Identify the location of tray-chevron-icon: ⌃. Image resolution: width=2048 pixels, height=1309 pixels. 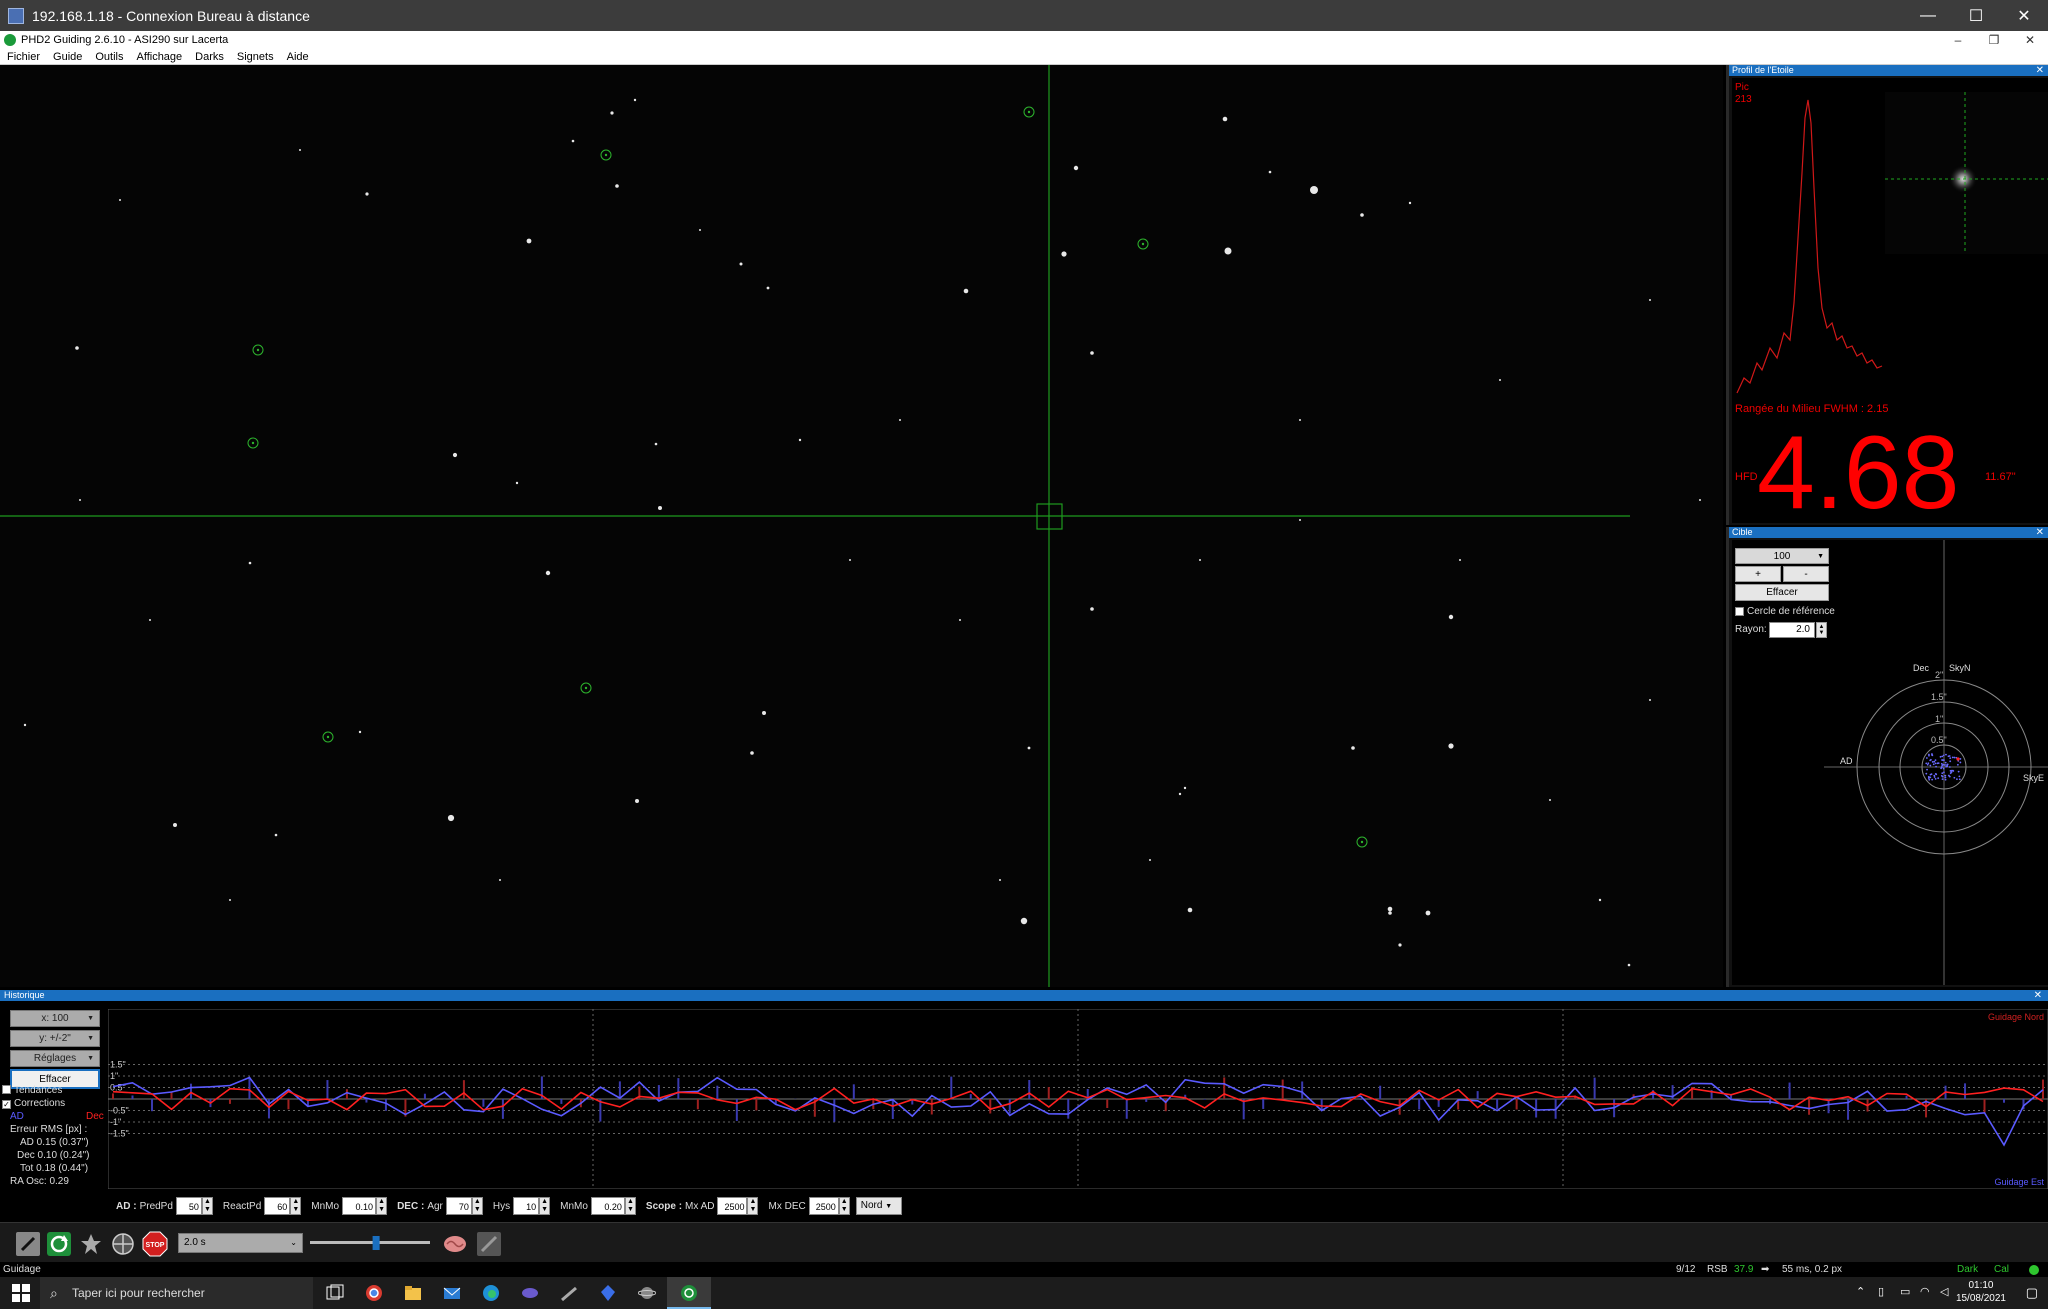
(1860, 1291).